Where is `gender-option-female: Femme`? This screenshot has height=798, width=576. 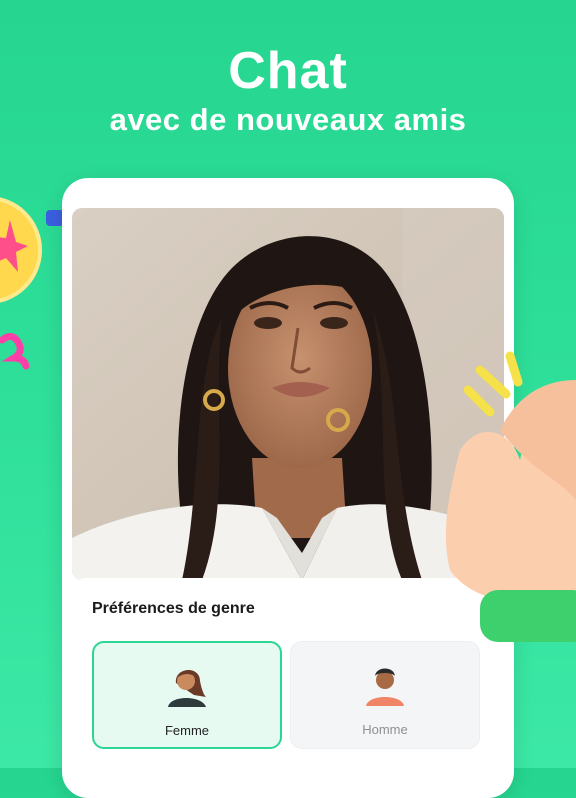
gender-option-female: Femme is located at coordinates (187, 695).